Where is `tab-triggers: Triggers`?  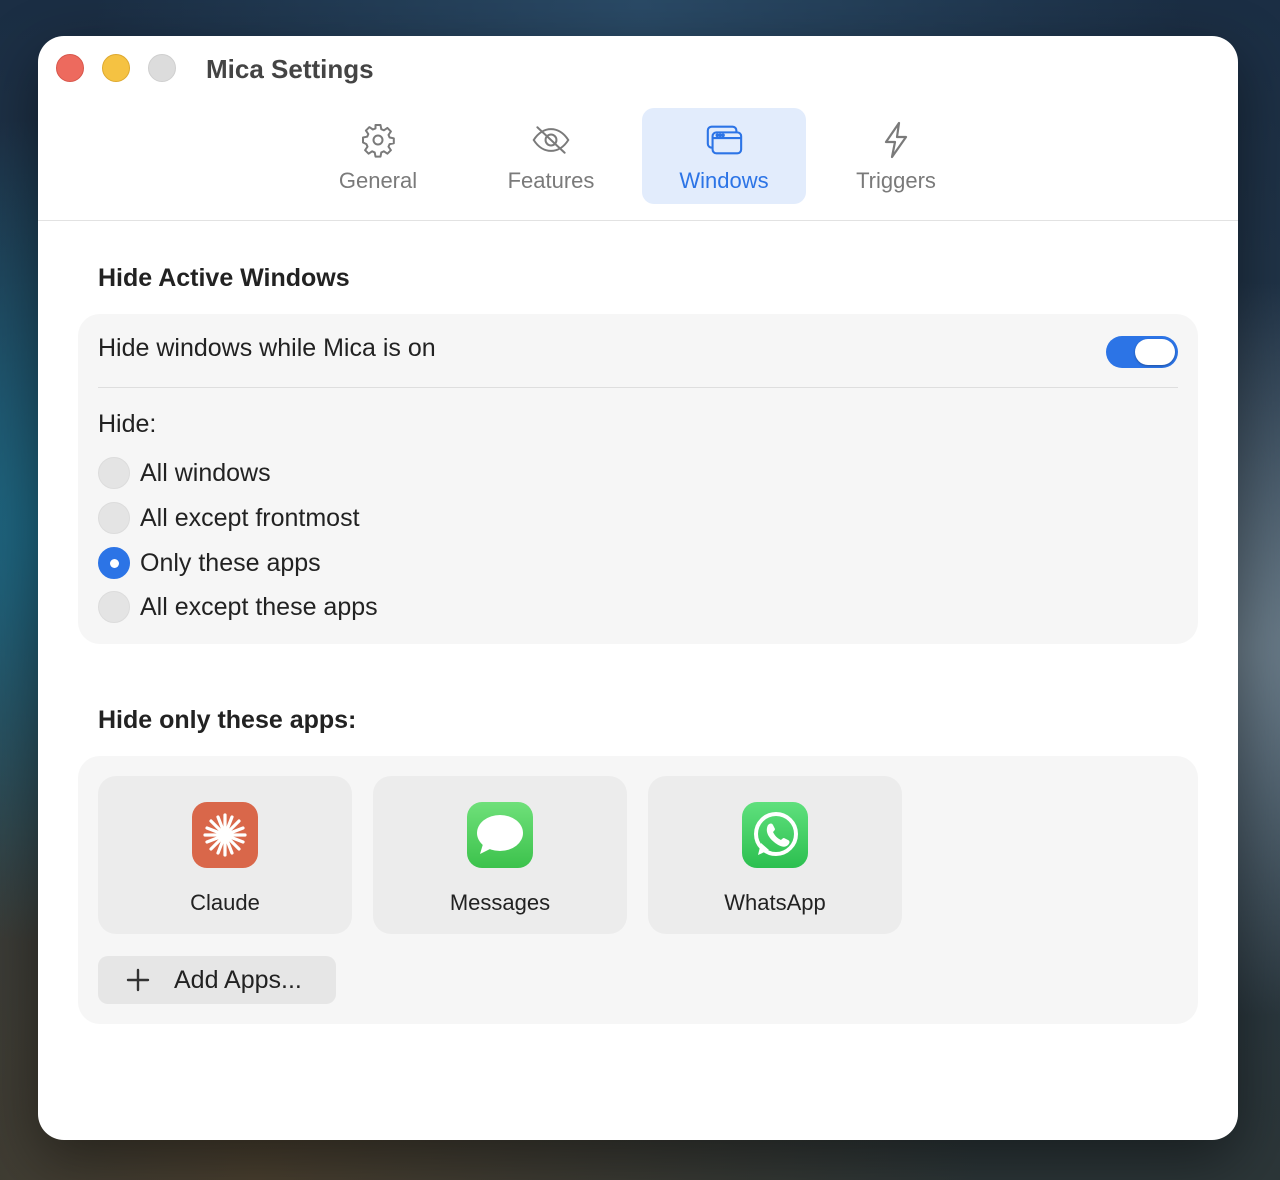
tab-triggers: Triggers is located at coordinates (896, 156).